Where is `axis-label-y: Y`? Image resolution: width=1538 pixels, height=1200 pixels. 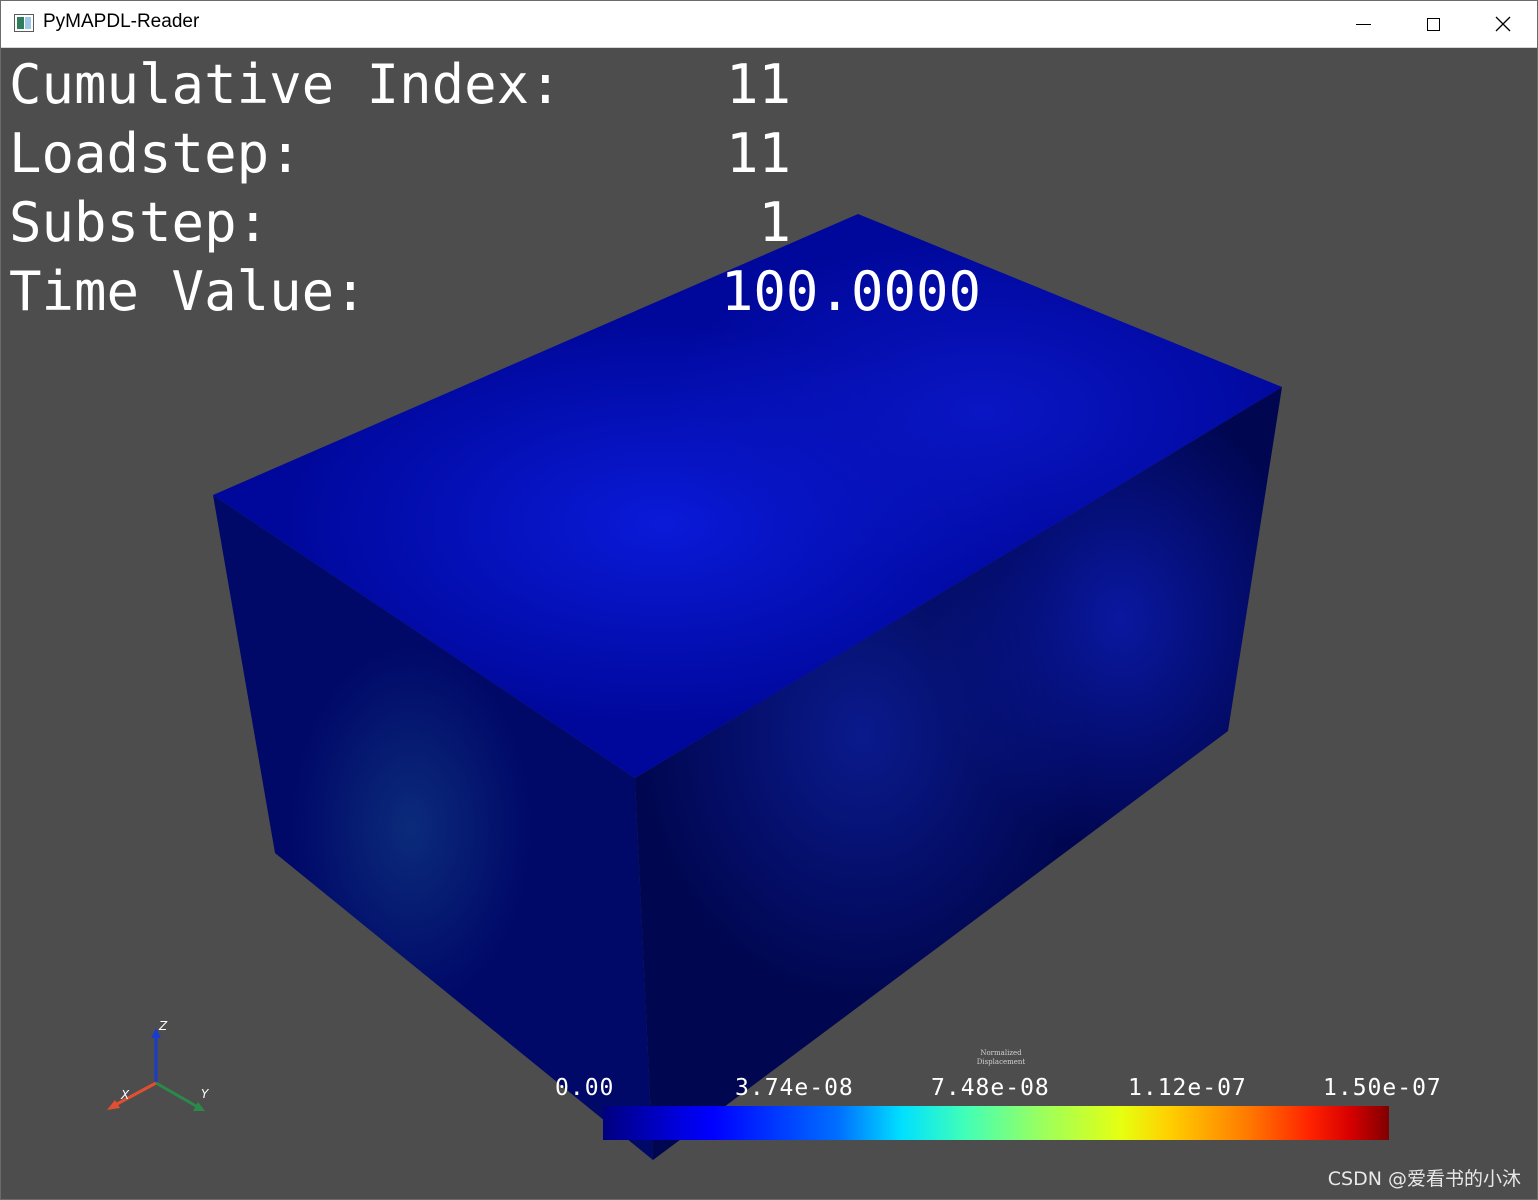 axis-label-y: Y is located at coordinates (205, 1094).